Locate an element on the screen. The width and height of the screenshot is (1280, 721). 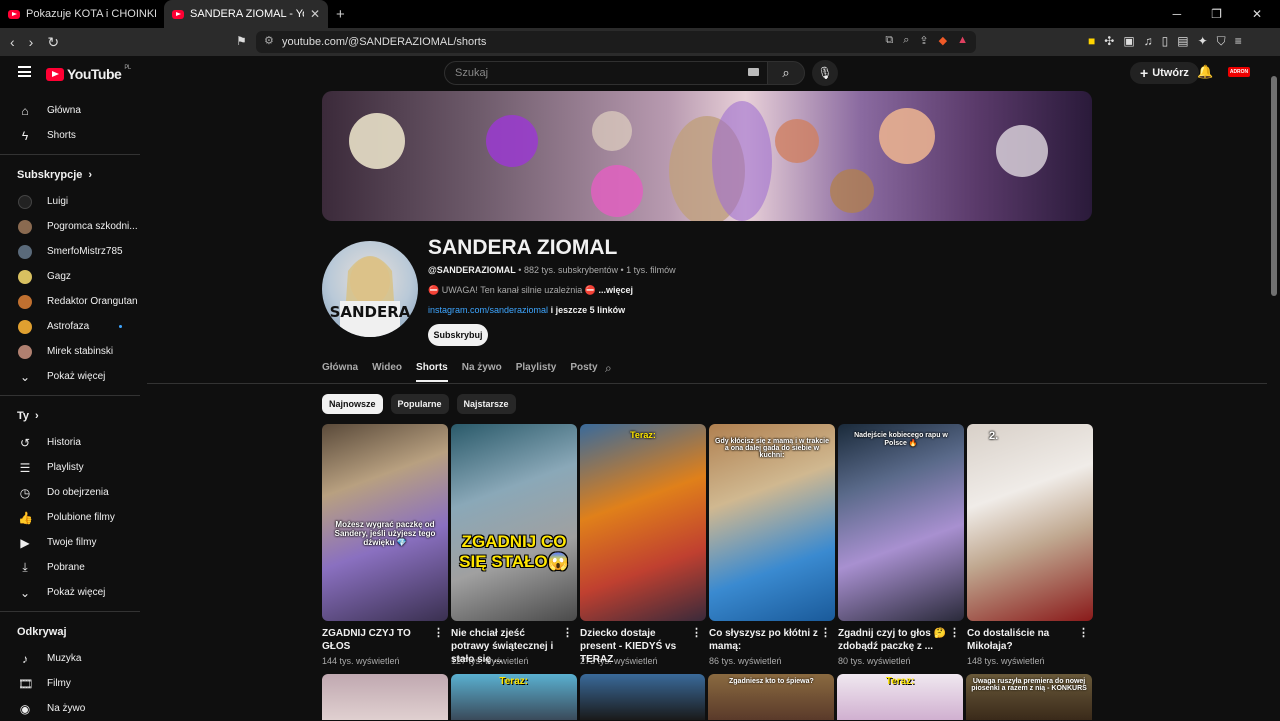
tab-shorts: Shorts is located at coordinates (432, 371).